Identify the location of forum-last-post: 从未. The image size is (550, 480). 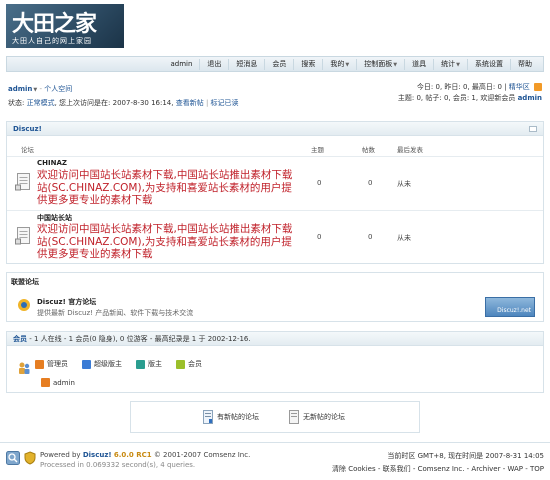
(404, 238).